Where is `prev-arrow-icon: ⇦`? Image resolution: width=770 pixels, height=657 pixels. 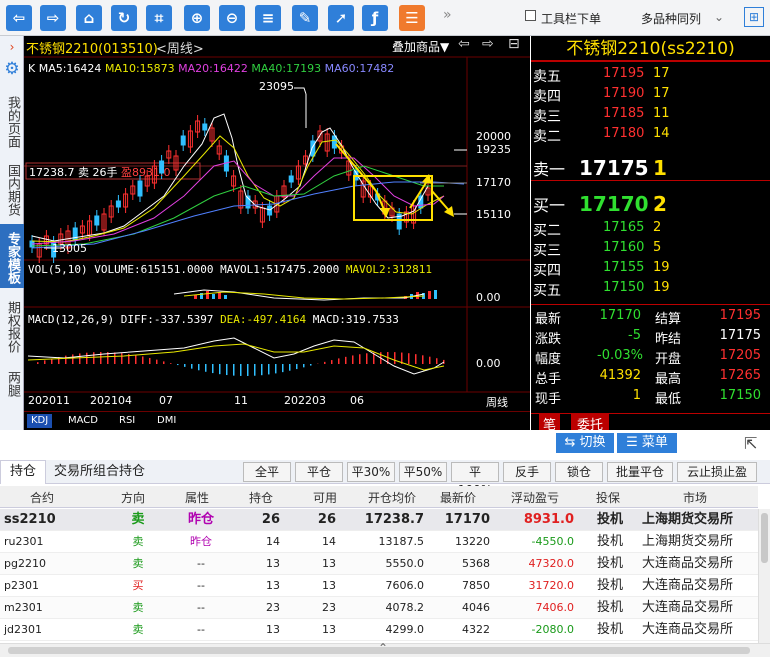 prev-arrow-icon: ⇦ is located at coordinates (464, 44).